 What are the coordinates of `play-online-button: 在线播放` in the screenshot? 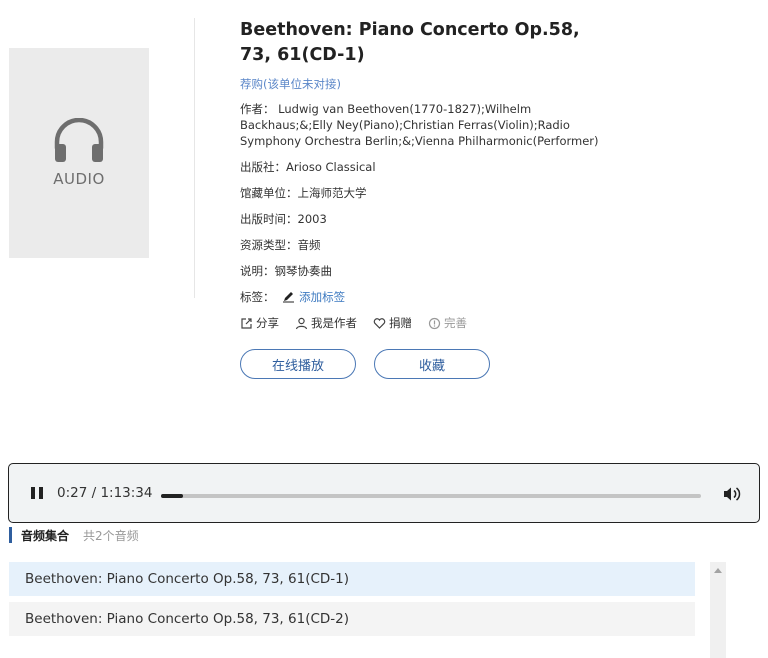 It's located at (298, 364).